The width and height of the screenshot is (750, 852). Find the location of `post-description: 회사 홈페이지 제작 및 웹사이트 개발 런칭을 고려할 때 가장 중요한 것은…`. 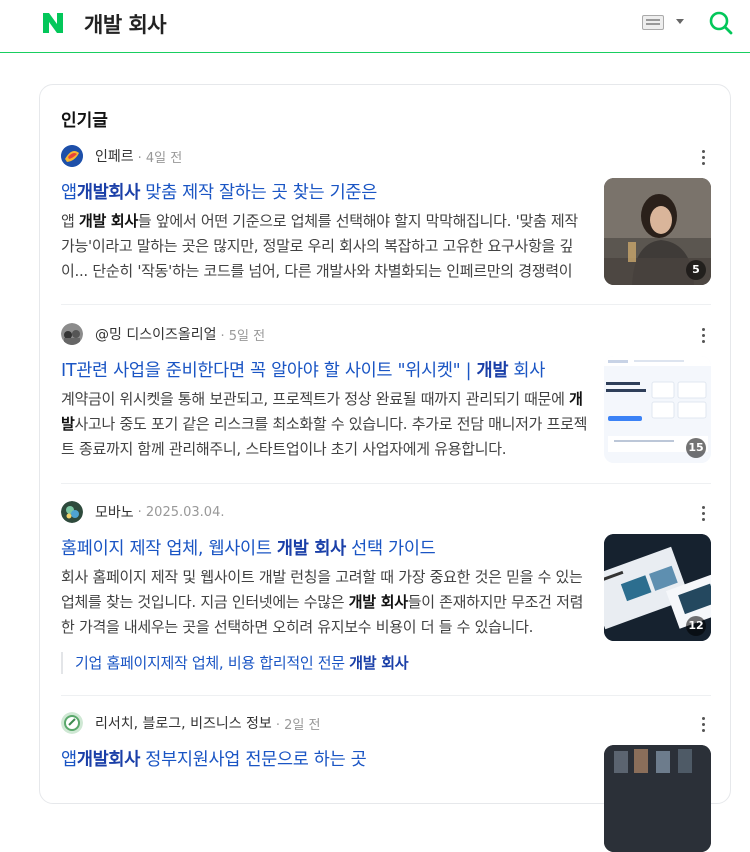

post-description: 회사 홈페이지 제작 및 웹사이트 개발 런칭을 고려할 때 가장 중요한 것은… is located at coordinates (325, 602).